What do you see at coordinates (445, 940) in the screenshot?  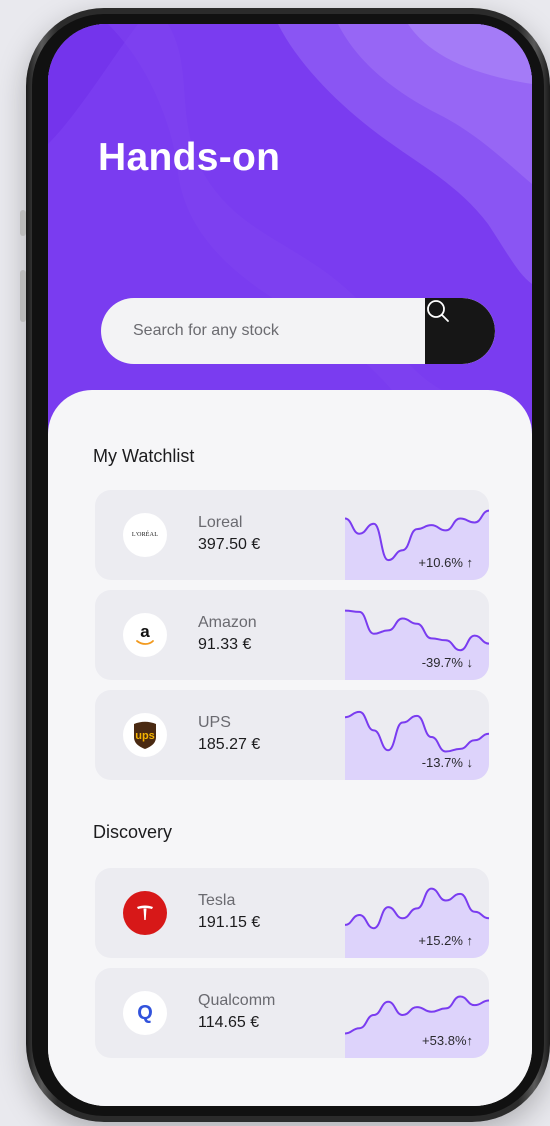 I see `change-percent: +15.2% ↑` at bounding box center [445, 940].